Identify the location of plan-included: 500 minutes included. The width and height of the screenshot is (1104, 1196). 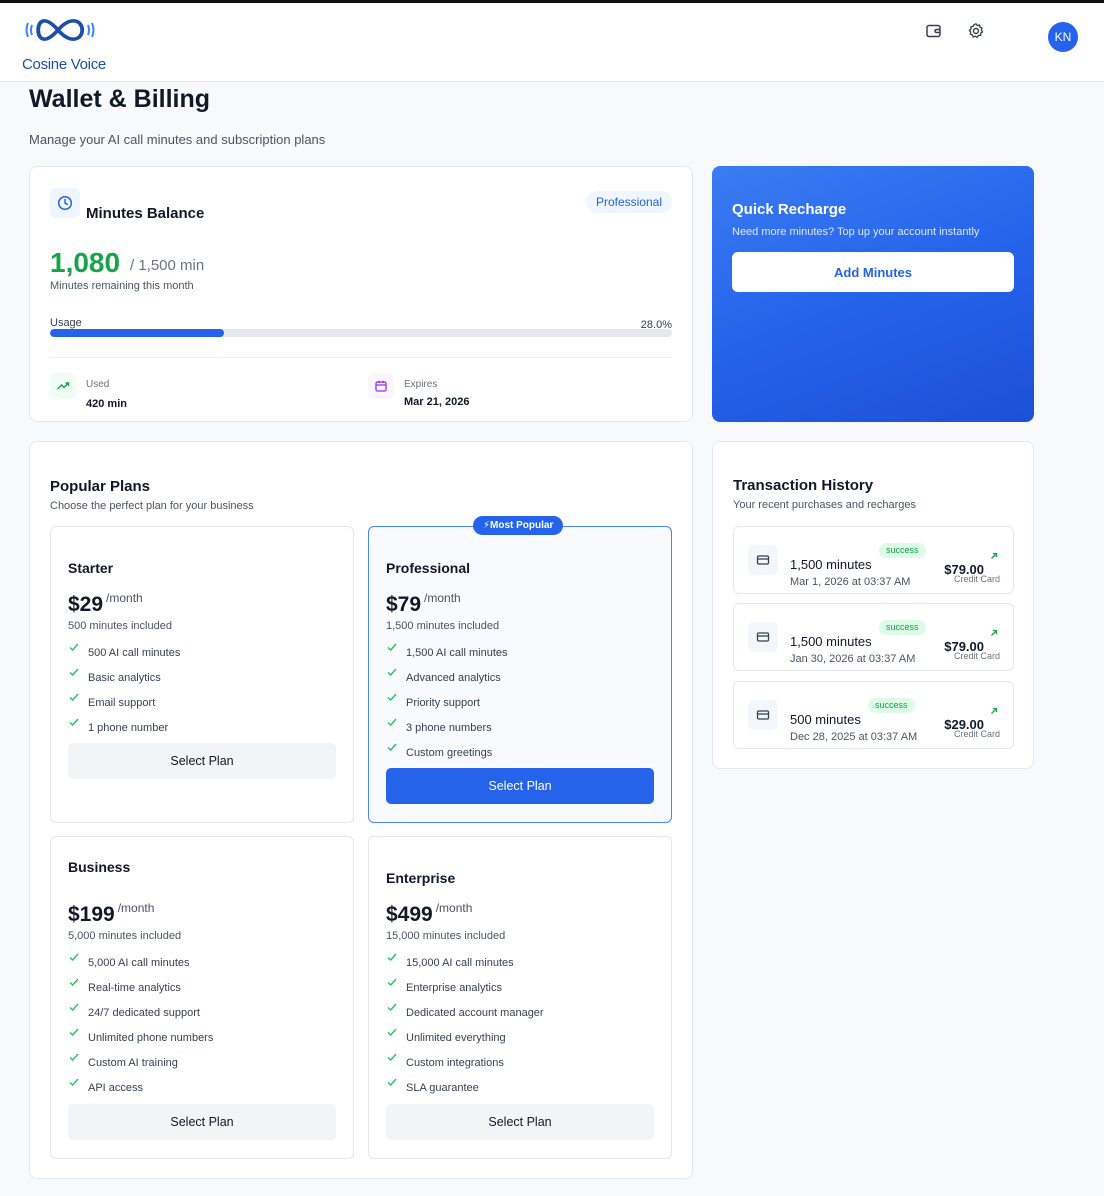
(120, 626).